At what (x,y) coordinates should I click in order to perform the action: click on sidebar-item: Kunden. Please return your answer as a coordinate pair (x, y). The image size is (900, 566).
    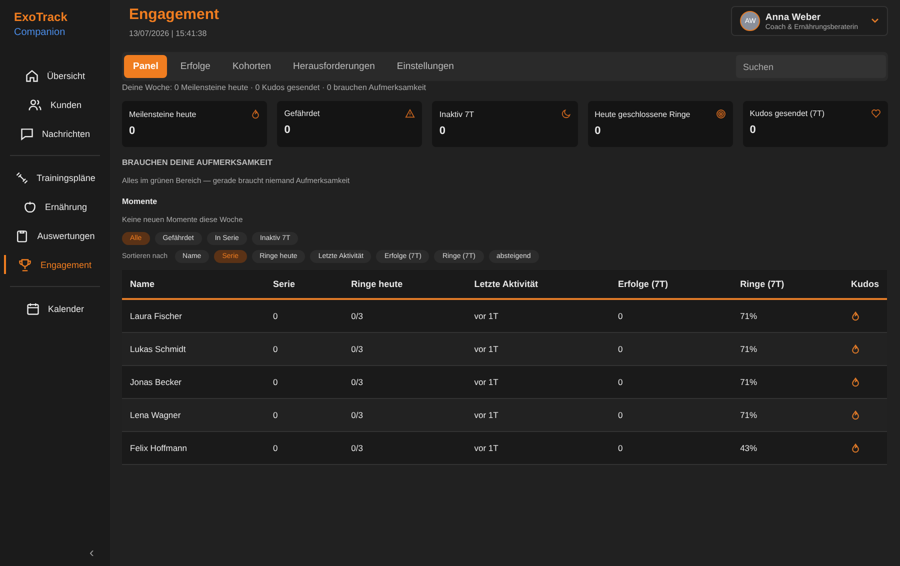
    Looking at the image, I should click on (55, 104).